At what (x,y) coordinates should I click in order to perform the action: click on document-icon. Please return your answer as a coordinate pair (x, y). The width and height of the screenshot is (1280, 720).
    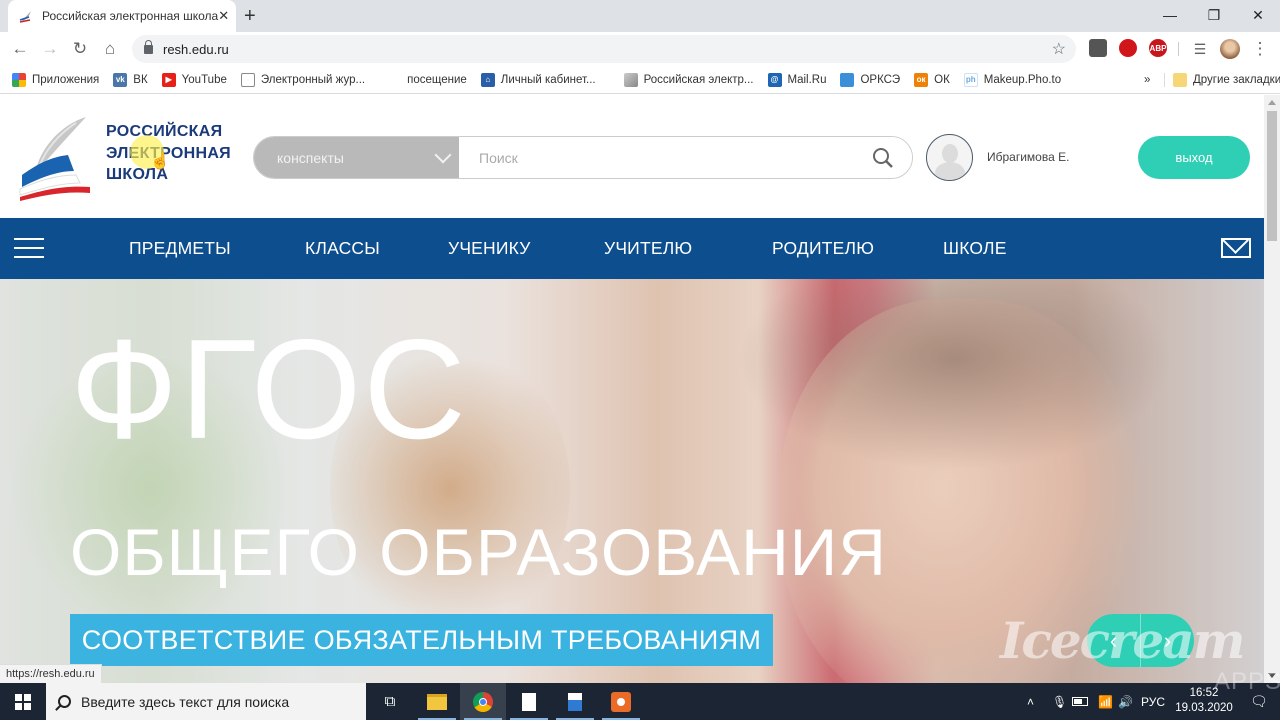
    Looking at the image, I should click on (247, 79).